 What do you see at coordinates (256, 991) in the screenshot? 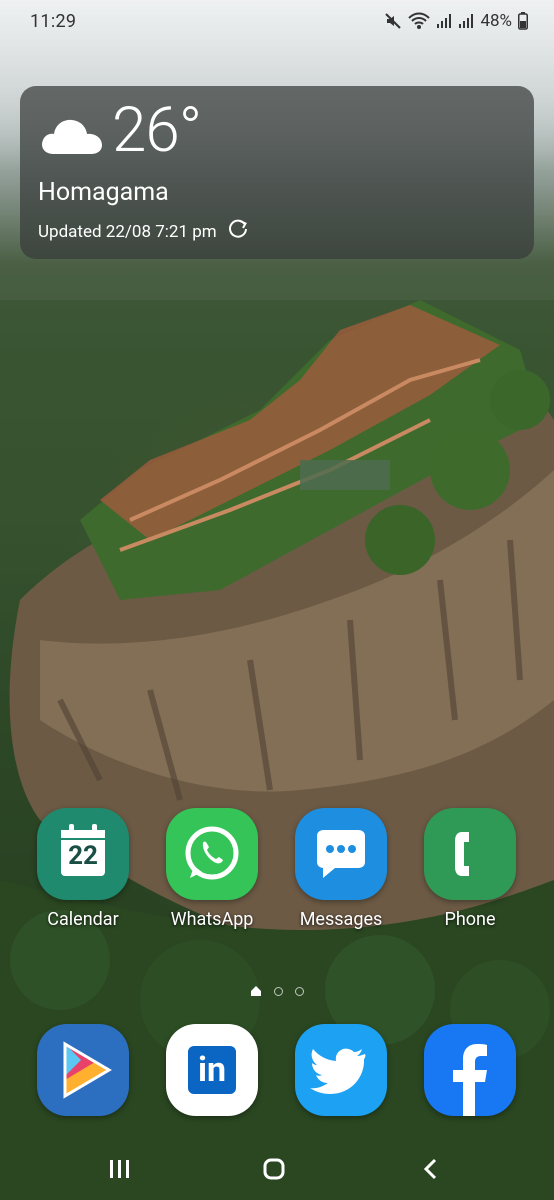
I see `home-page-icon` at bounding box center [256, 991].